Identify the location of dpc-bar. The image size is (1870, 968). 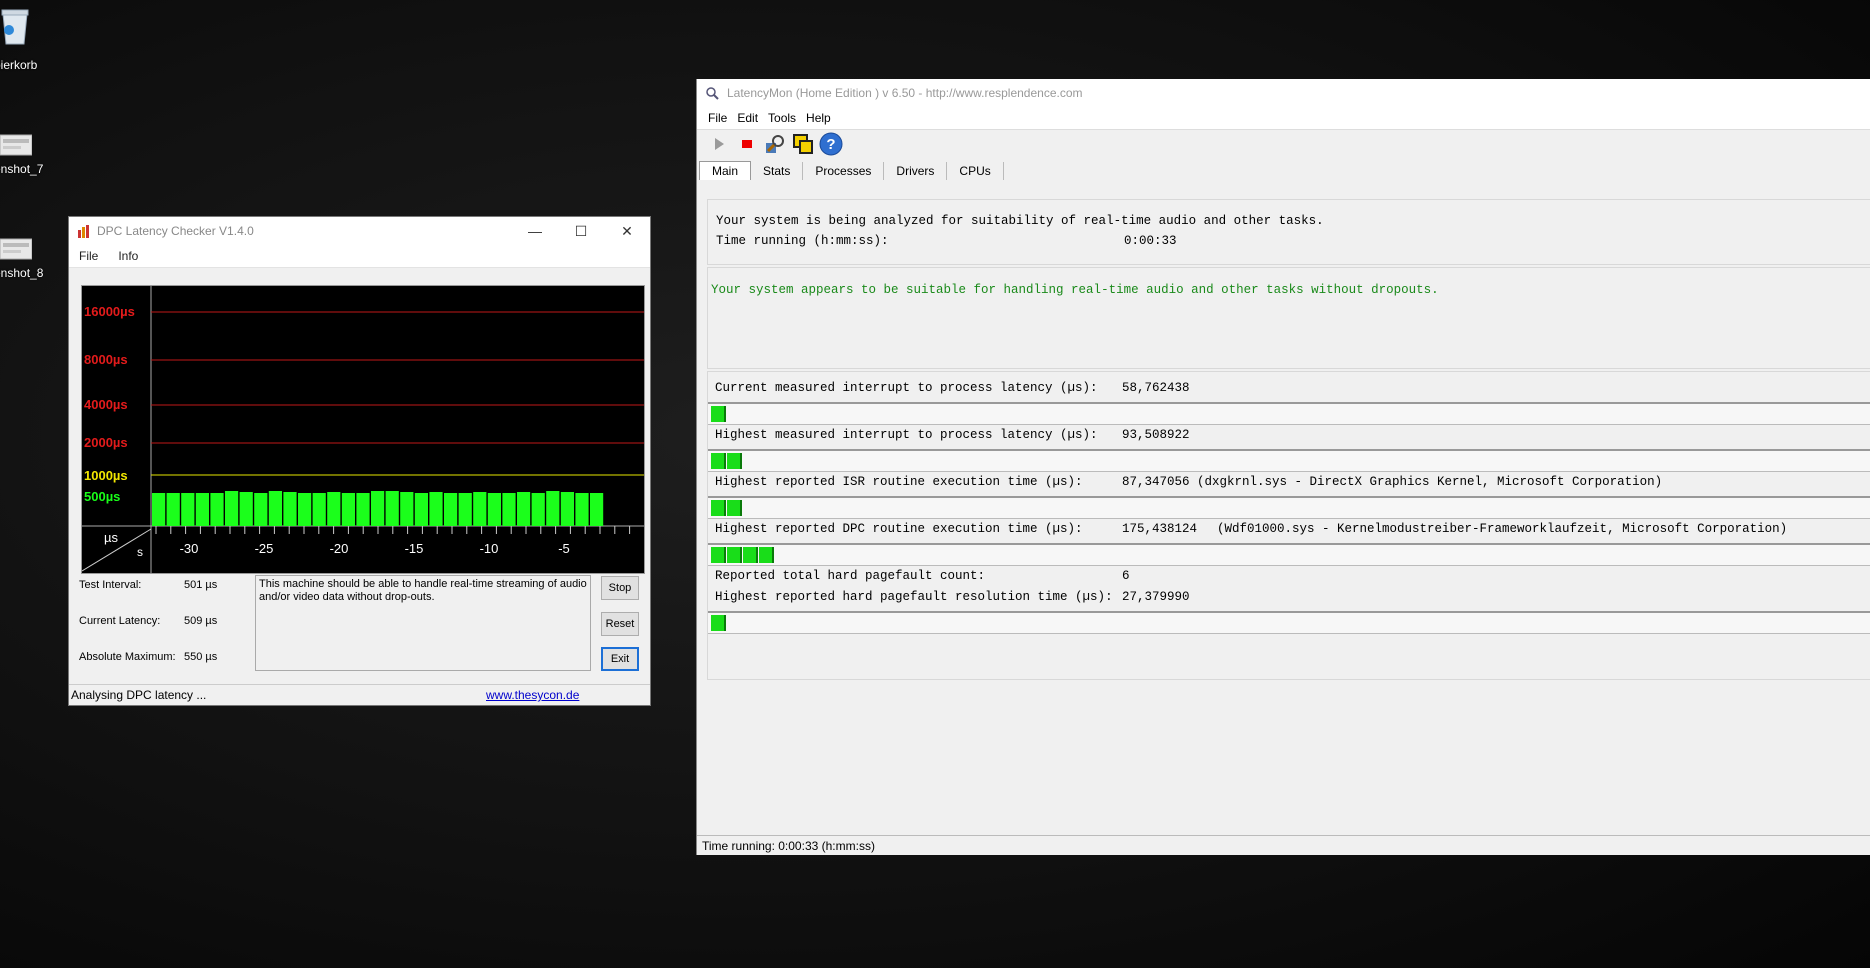
(1289, 554).